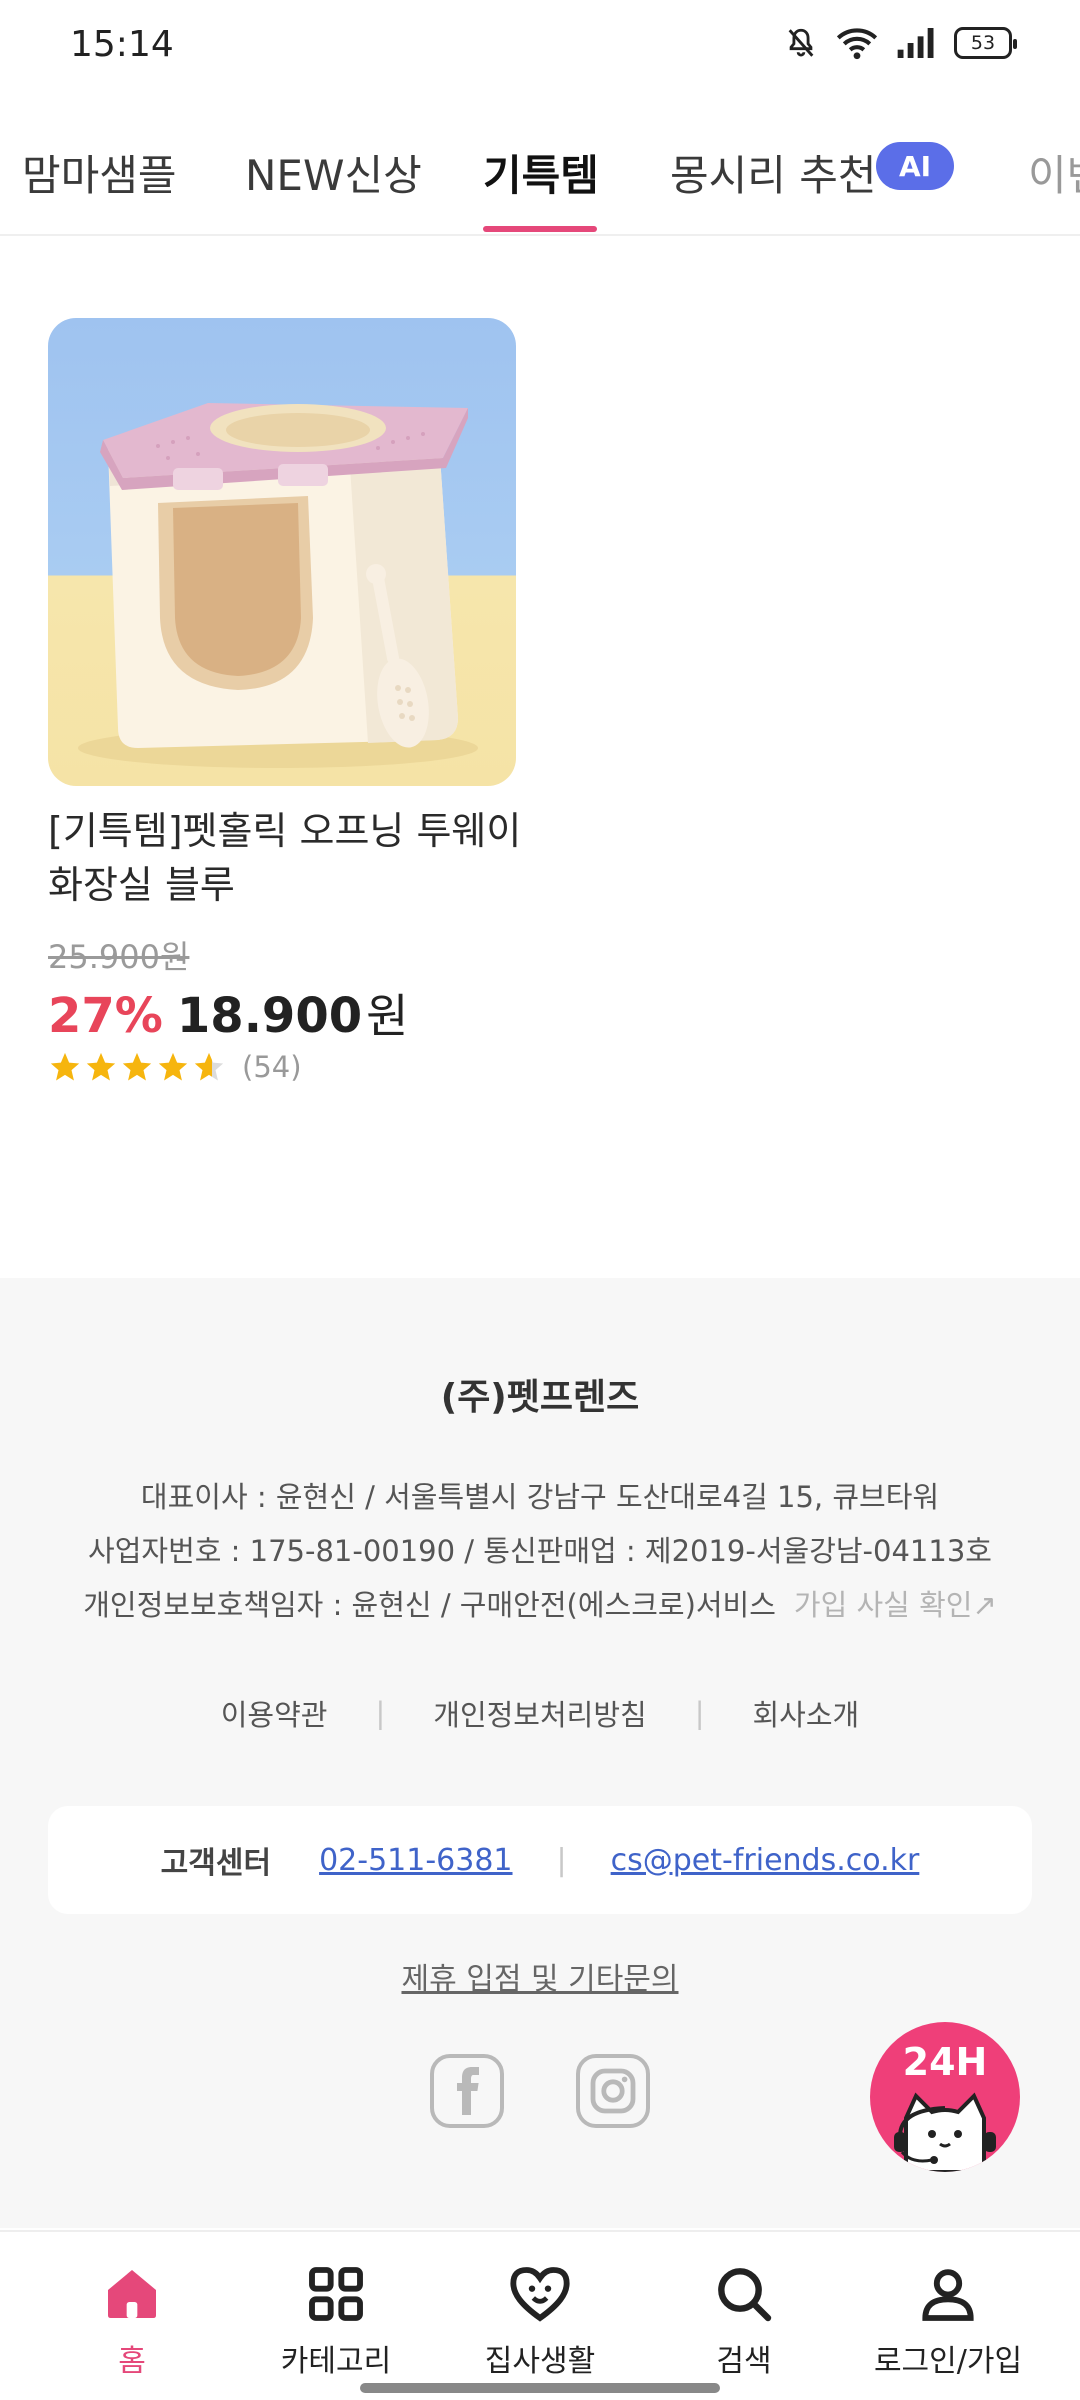  Describe the element at coordinates (945, 2062) in the screenshot. I see `chat-24h-label: 24H` at that location.